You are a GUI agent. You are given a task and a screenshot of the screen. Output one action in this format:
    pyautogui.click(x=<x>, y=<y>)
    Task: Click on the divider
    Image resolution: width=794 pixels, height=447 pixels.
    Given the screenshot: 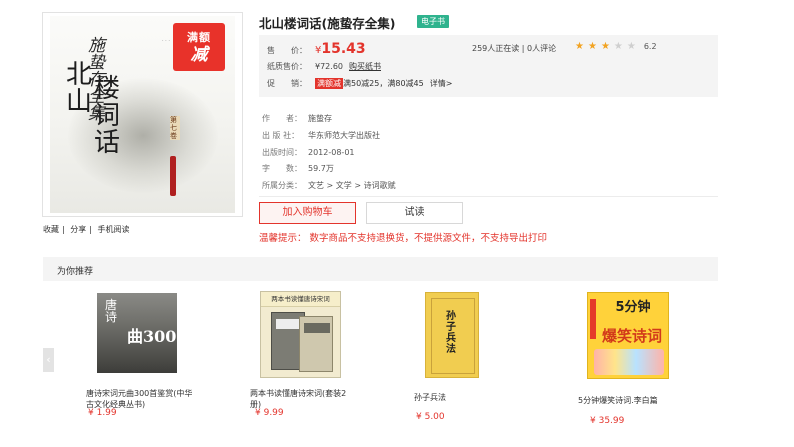 What is the action you would take?
    pyautogui.click(x=488, y=196)
    